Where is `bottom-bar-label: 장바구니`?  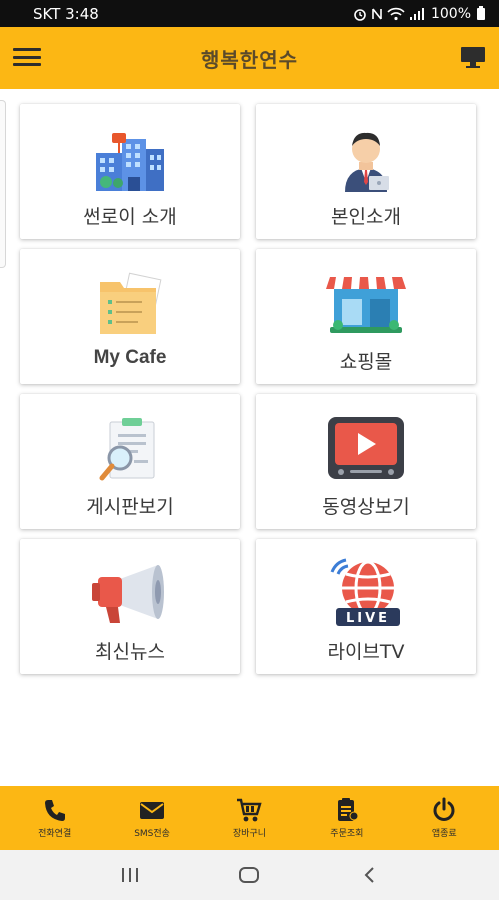
bottom-bar-label: 장바구니 is located at coordinates (249, 834).